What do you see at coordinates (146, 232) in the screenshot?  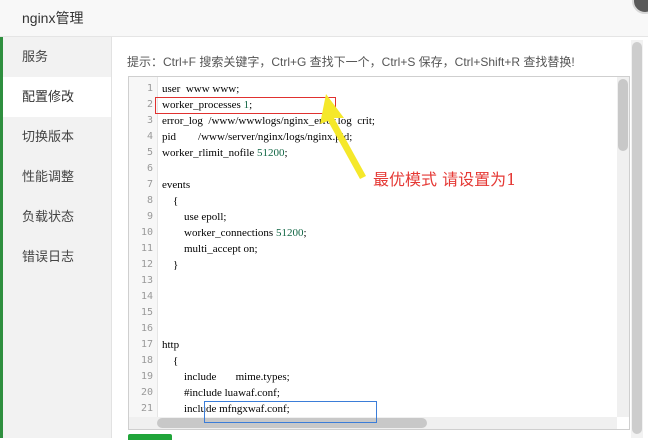 I see `line-number: 10` at bounding box center [146, 232].